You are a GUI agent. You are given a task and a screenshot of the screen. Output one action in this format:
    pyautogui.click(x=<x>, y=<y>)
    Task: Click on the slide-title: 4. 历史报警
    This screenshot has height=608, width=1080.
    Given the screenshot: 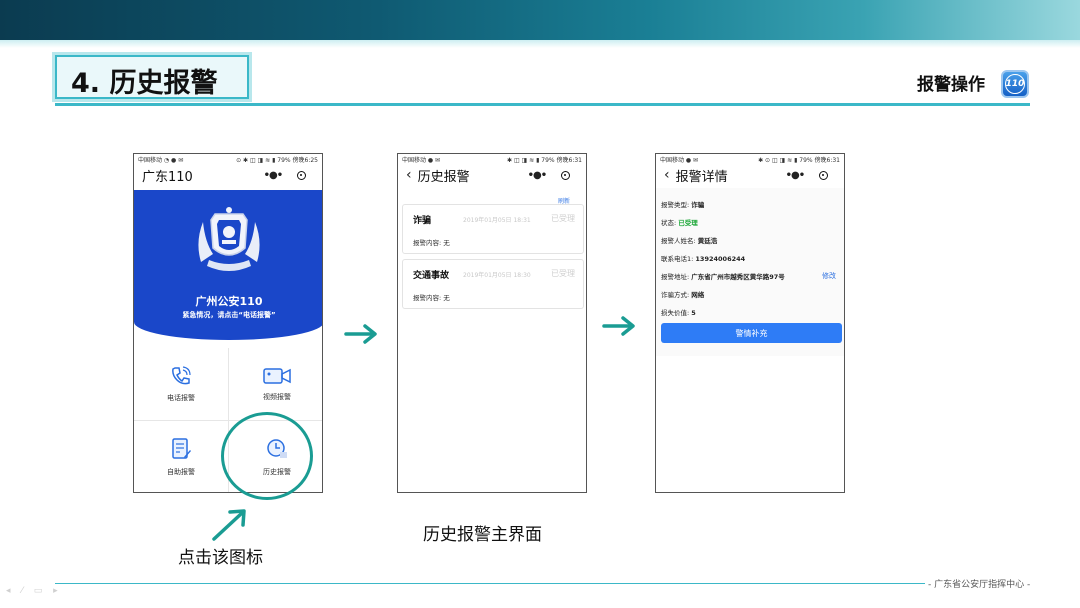 What is the action you would take?
    pyautogui.click(x=144, y=83)
    